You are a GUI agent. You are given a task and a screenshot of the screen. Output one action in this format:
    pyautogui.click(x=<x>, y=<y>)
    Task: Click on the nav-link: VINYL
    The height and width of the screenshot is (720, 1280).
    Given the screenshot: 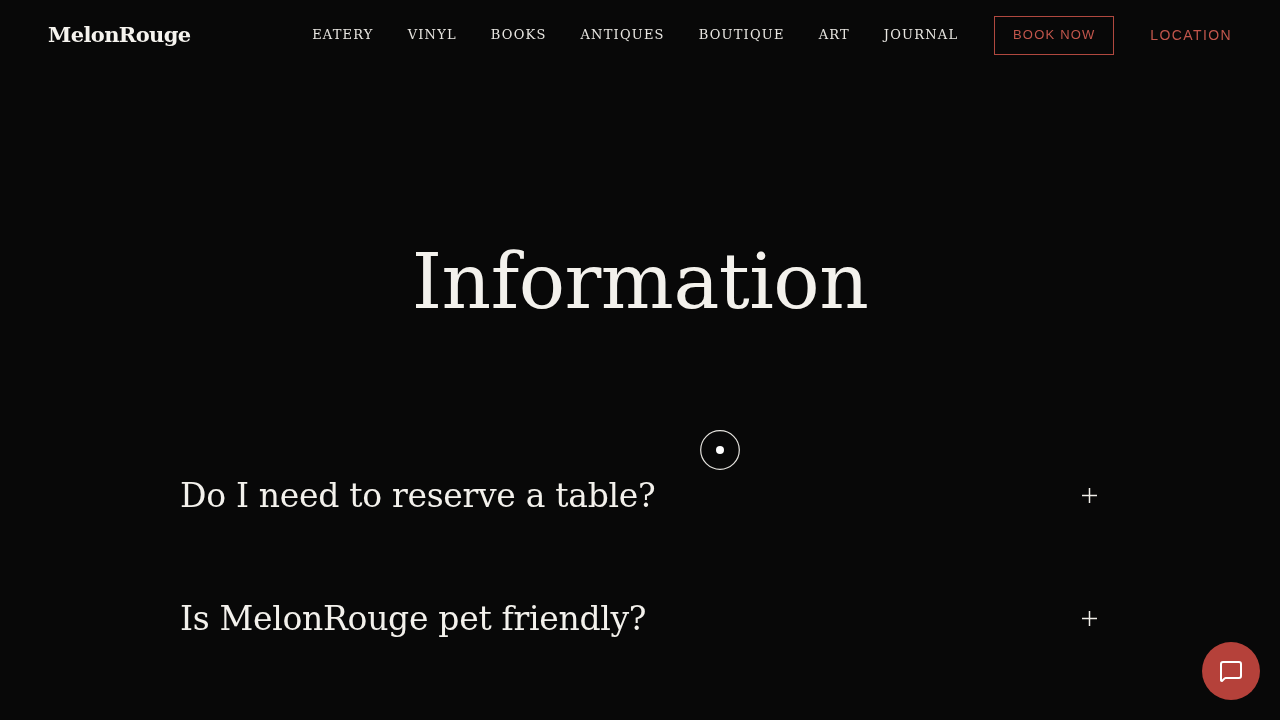 What is the action you would take?
    pyautogui.click(x=432, y=35)
    